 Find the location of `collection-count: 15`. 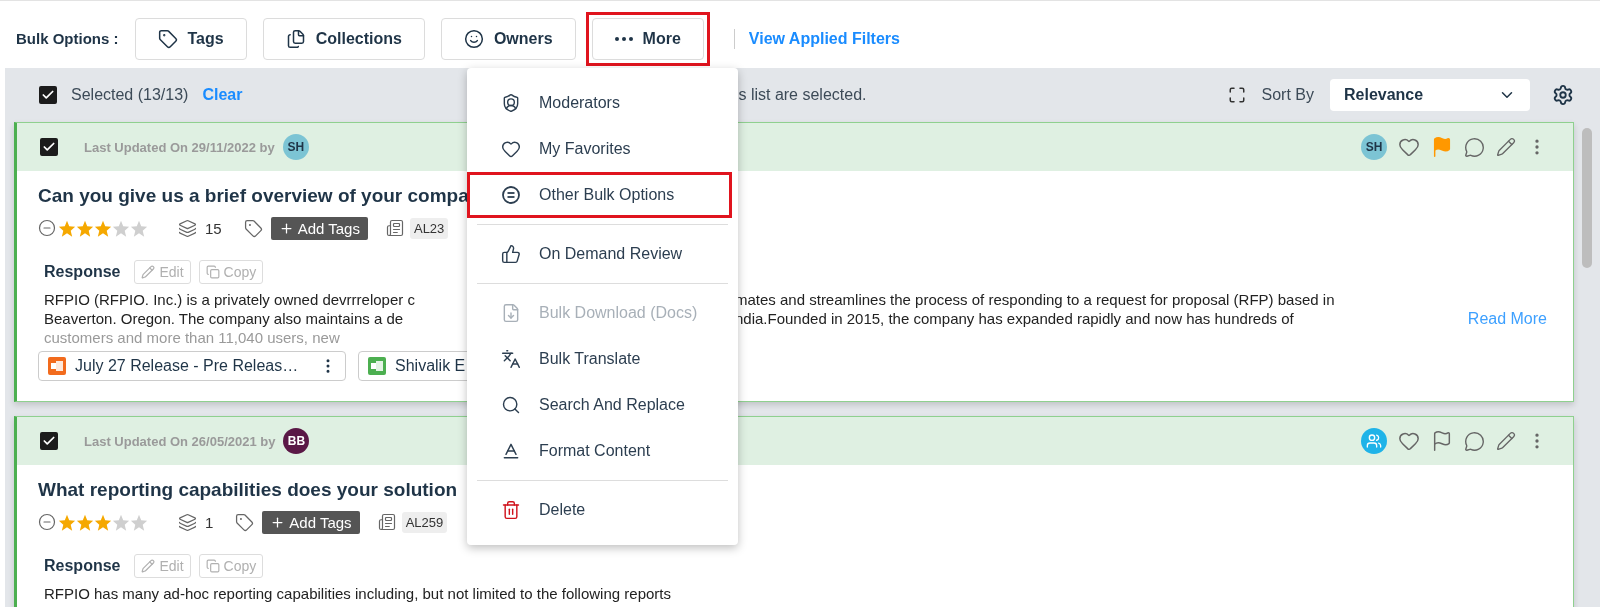

collection-count: 15 is located at coordinates (213, 228).